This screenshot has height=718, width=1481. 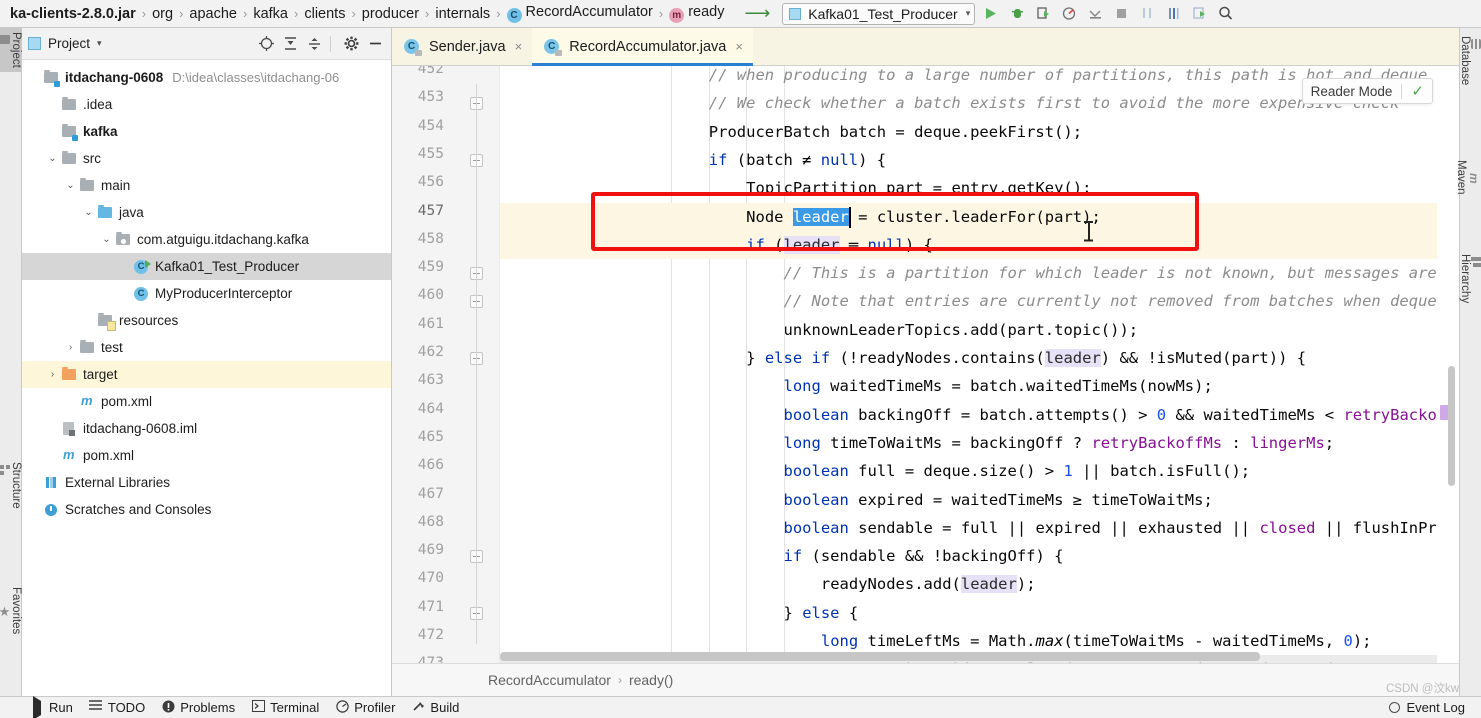 I want to click on breadcrumb-item: m ready, so click(x=696, y=13).